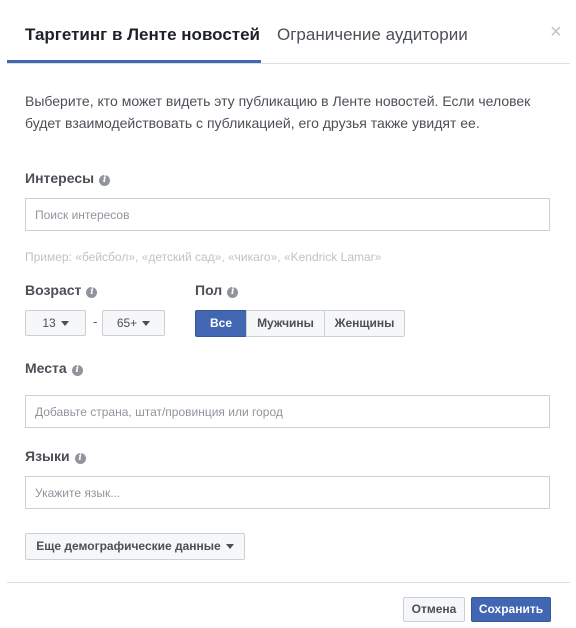  Describe the element at coordinates (128, 546) in the screenshot. I see `more-demographics-label: Еще демографические данные` at that location.